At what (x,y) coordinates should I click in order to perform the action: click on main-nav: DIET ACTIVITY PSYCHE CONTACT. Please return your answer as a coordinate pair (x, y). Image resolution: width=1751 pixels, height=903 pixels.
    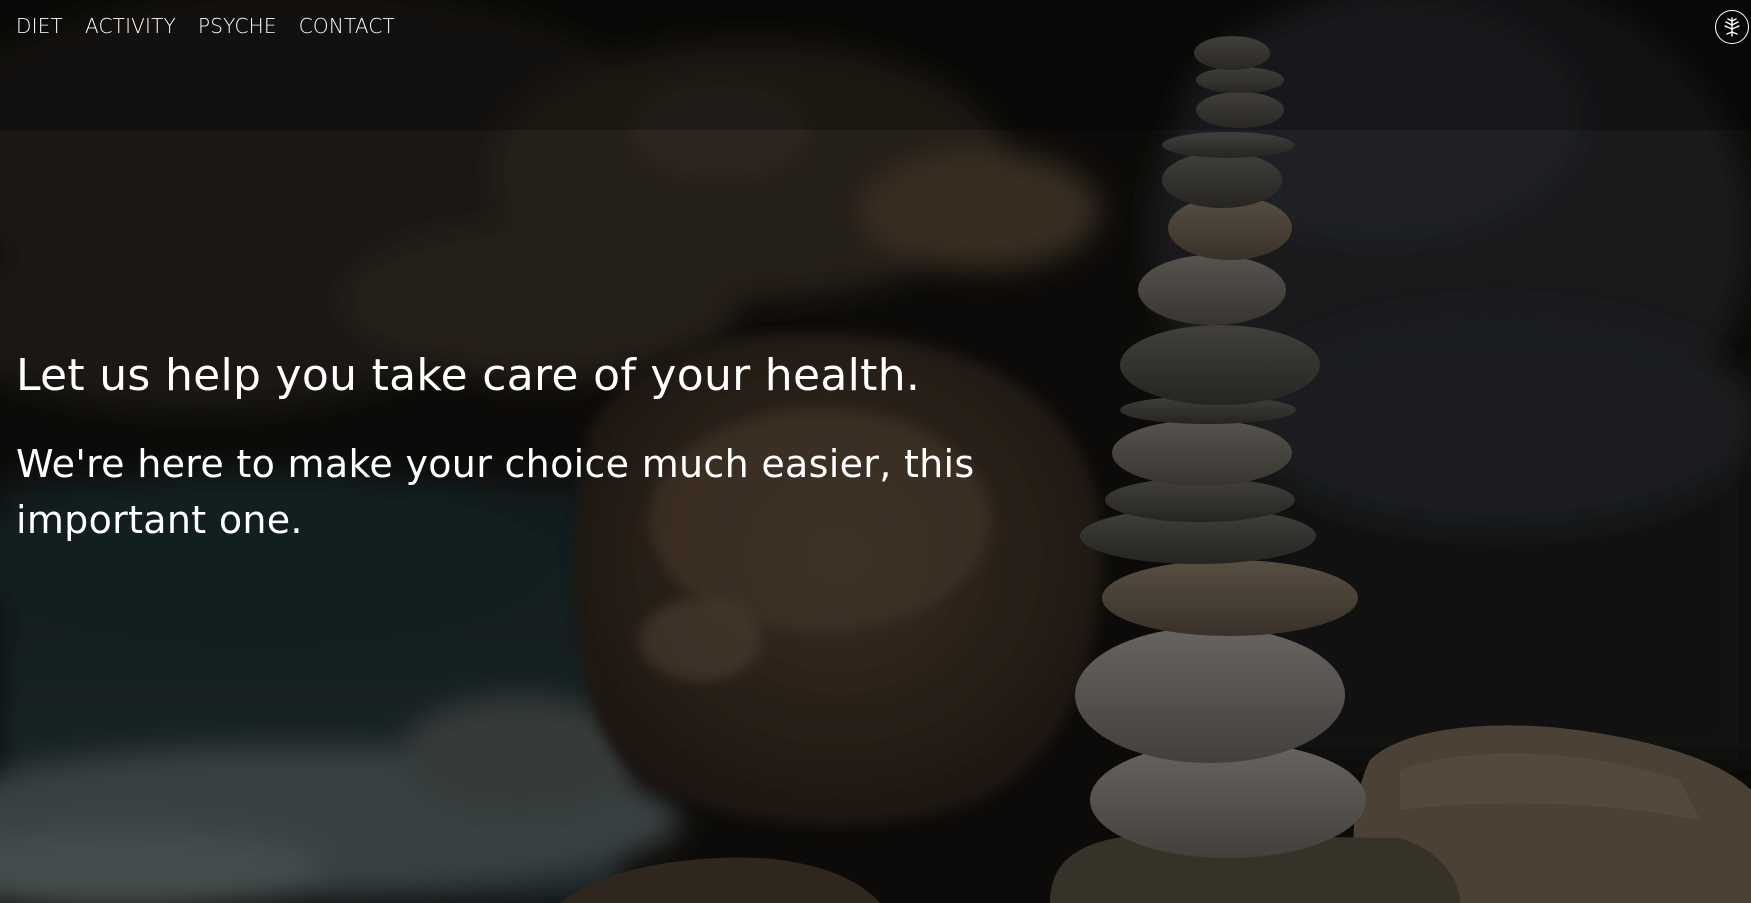
    Looking at the image, I should click on (205, 26).